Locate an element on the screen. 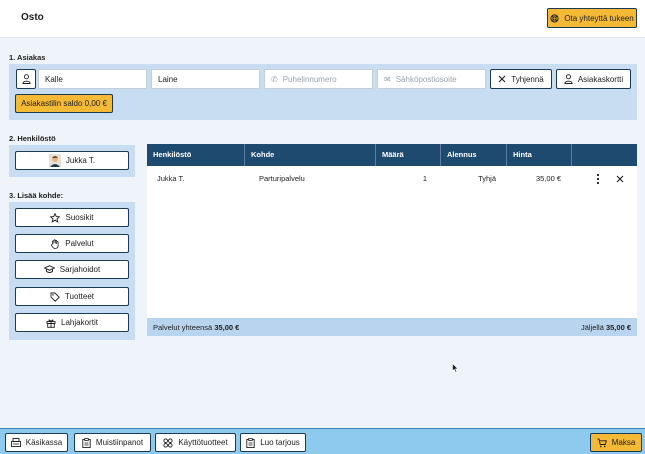  phone-field: ✆ Puhelinnumero is located at coordinates (318, 79).